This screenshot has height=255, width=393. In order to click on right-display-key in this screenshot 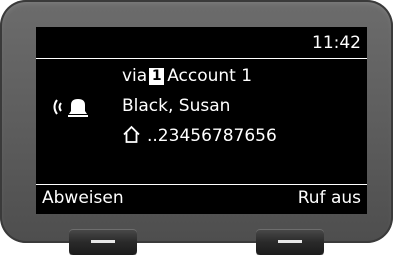, I will do `click(290, 242)`.